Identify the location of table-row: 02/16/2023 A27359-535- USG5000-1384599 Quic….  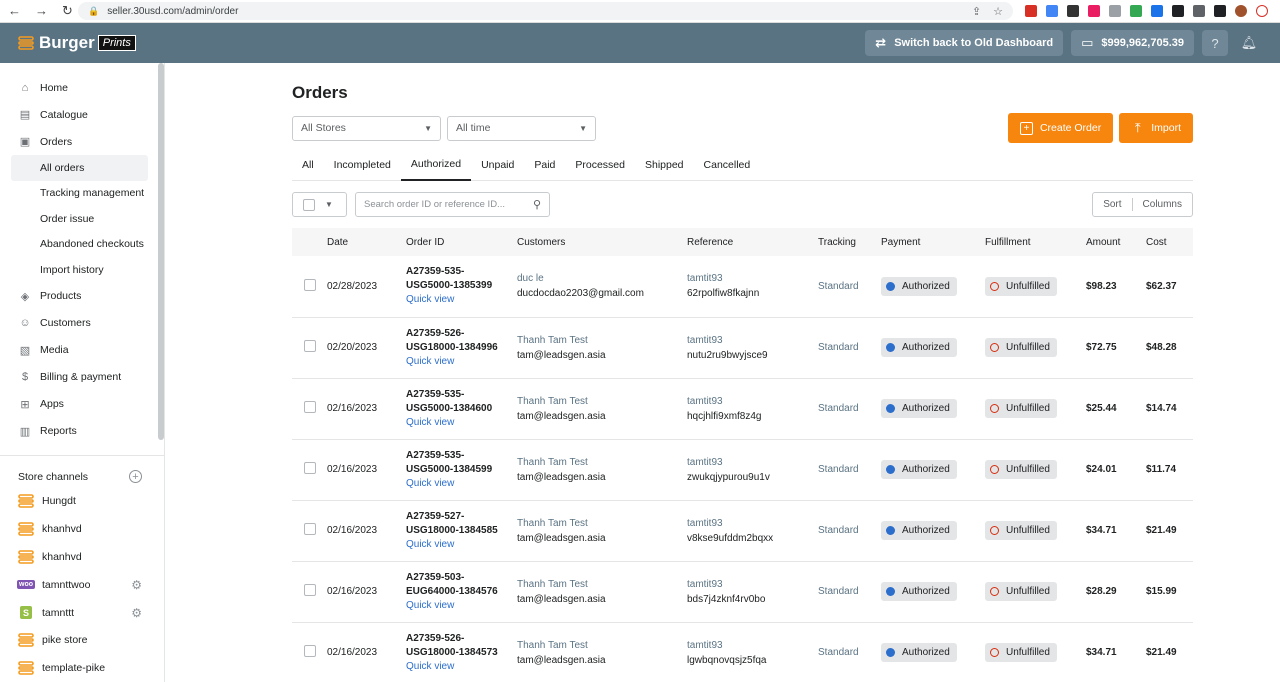
(742, 469).